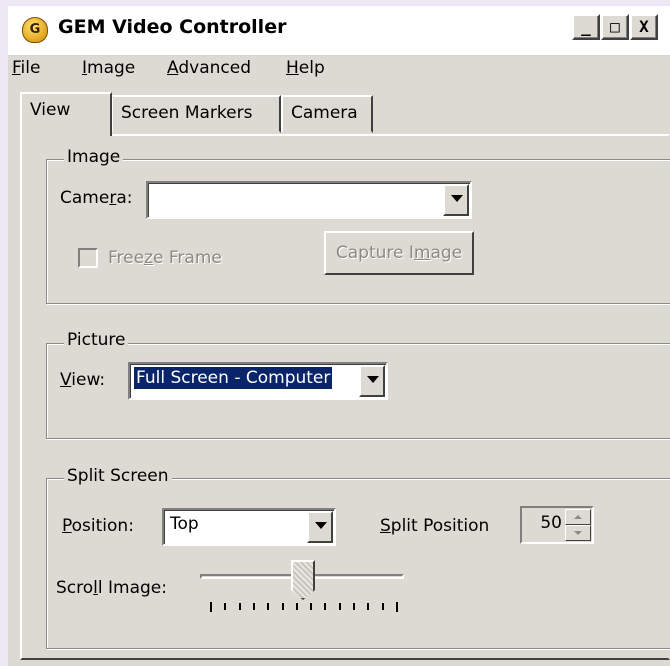 The image size is (670, 666). I want to click on split-position-spinner: 50, so click(557, 525).